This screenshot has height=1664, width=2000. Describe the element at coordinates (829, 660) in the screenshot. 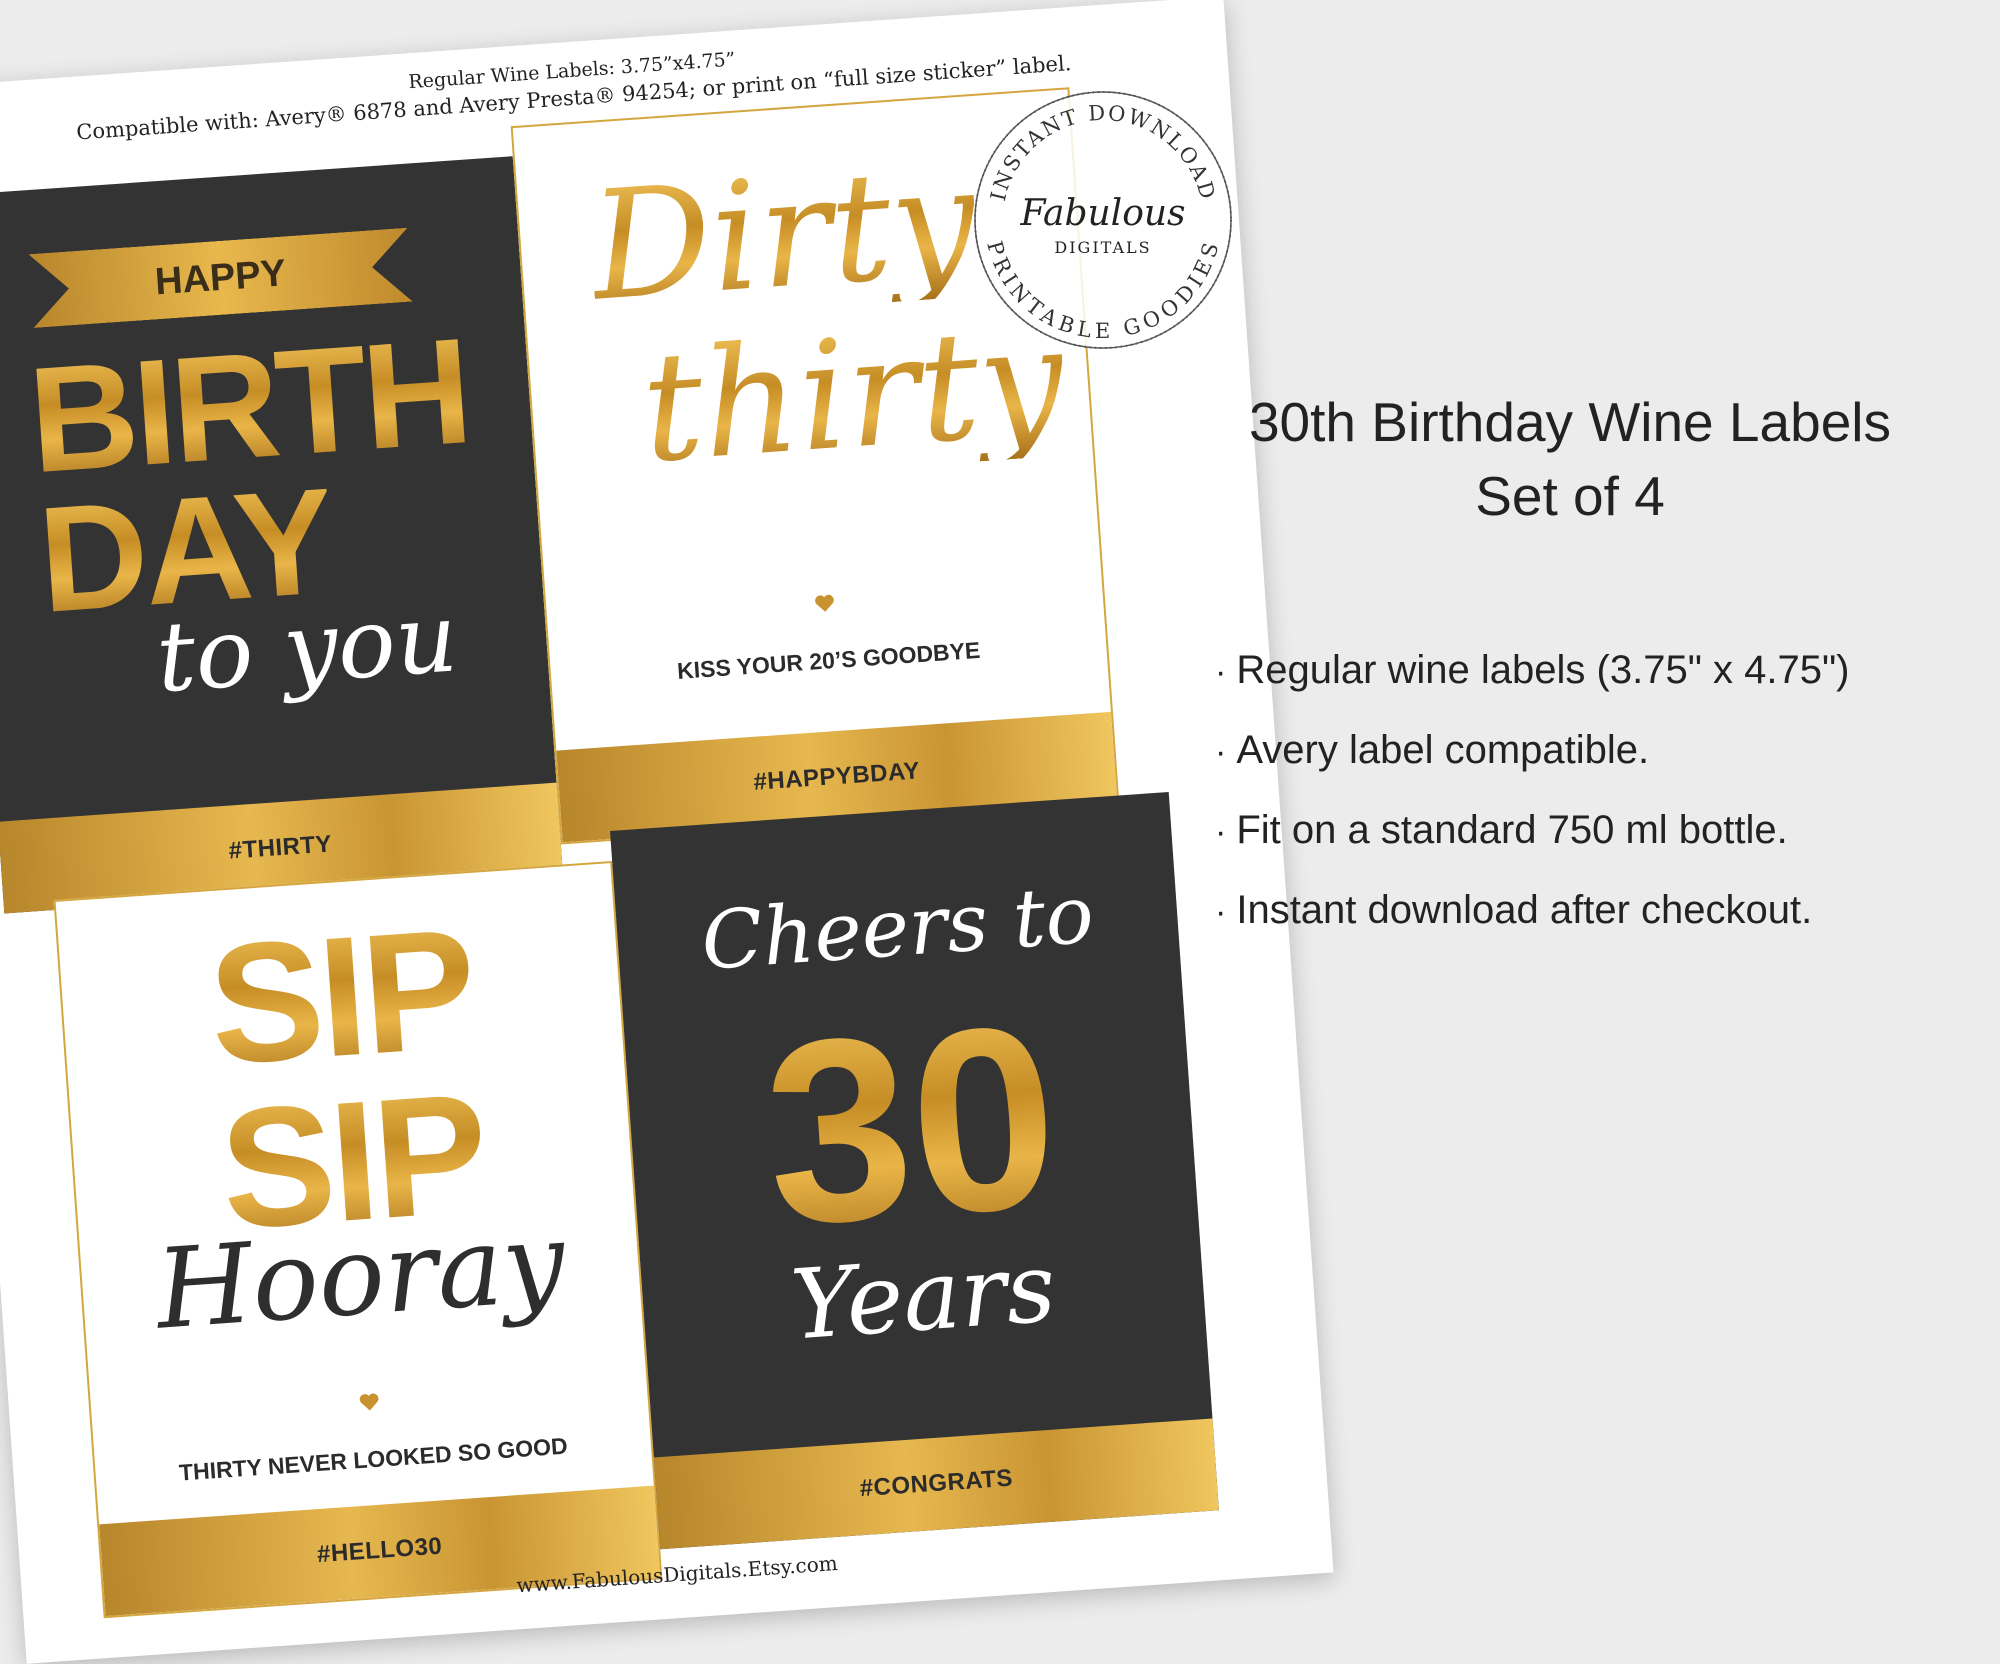

I see `label-tagline: KISS YOUR 20’S GOODBYE` at that location.